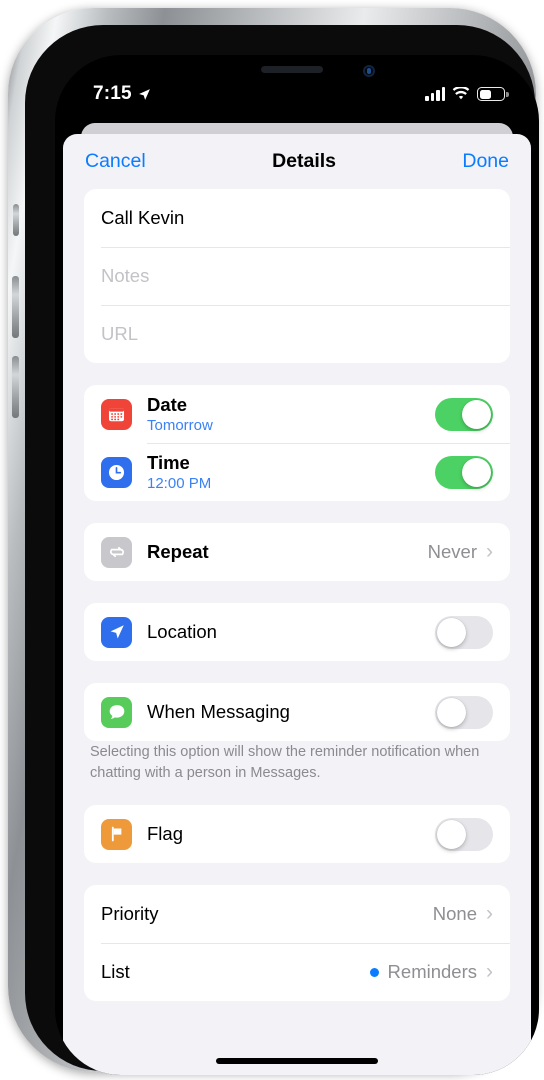  I want to click on page-title: Details, so click(304, 161).